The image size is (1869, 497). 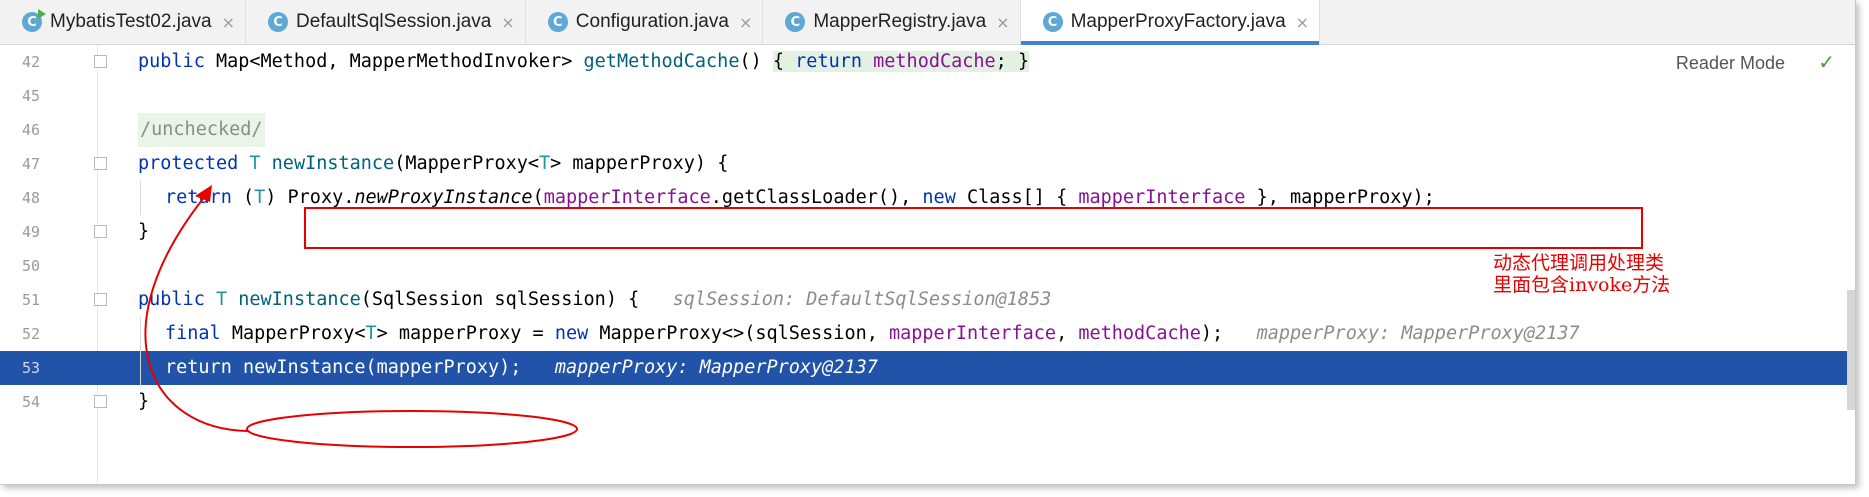 What do you see at coordinates (196, 310) in the screenshot?
I see `annotation-arrow` at bounding box center [196, 310].